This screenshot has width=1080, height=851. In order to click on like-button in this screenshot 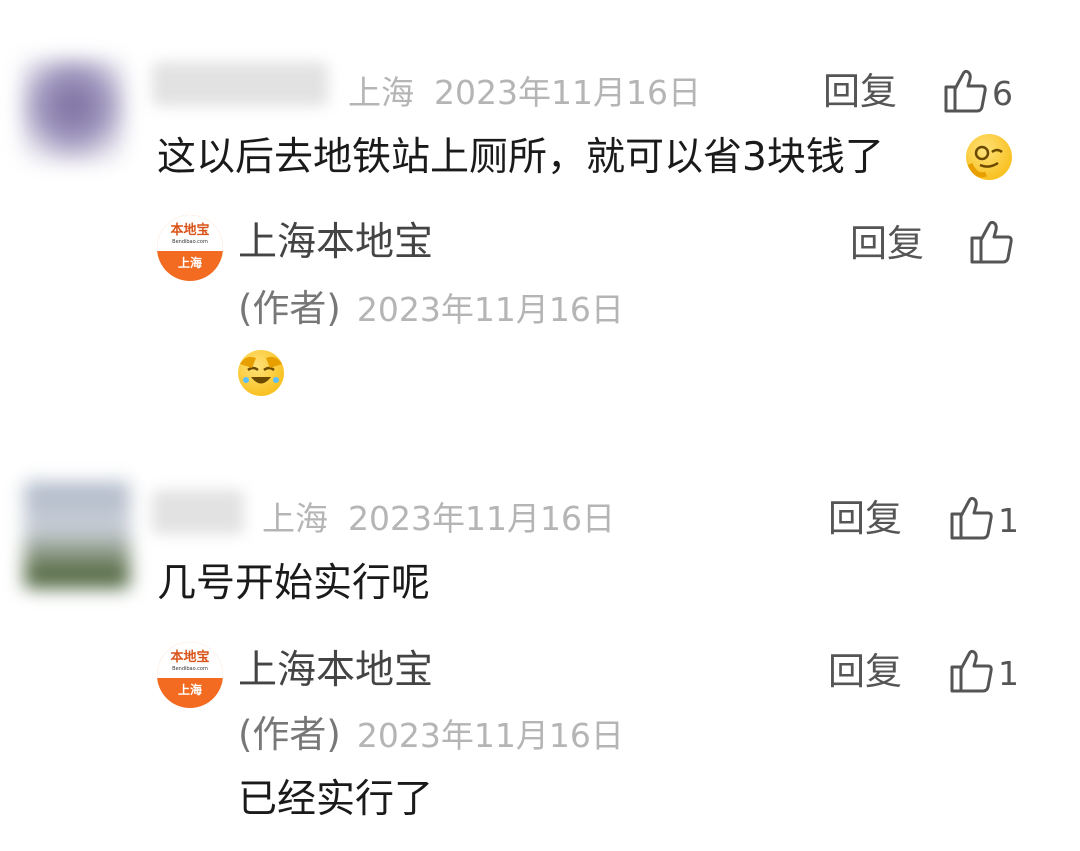, I will do `click(992, 244)`.